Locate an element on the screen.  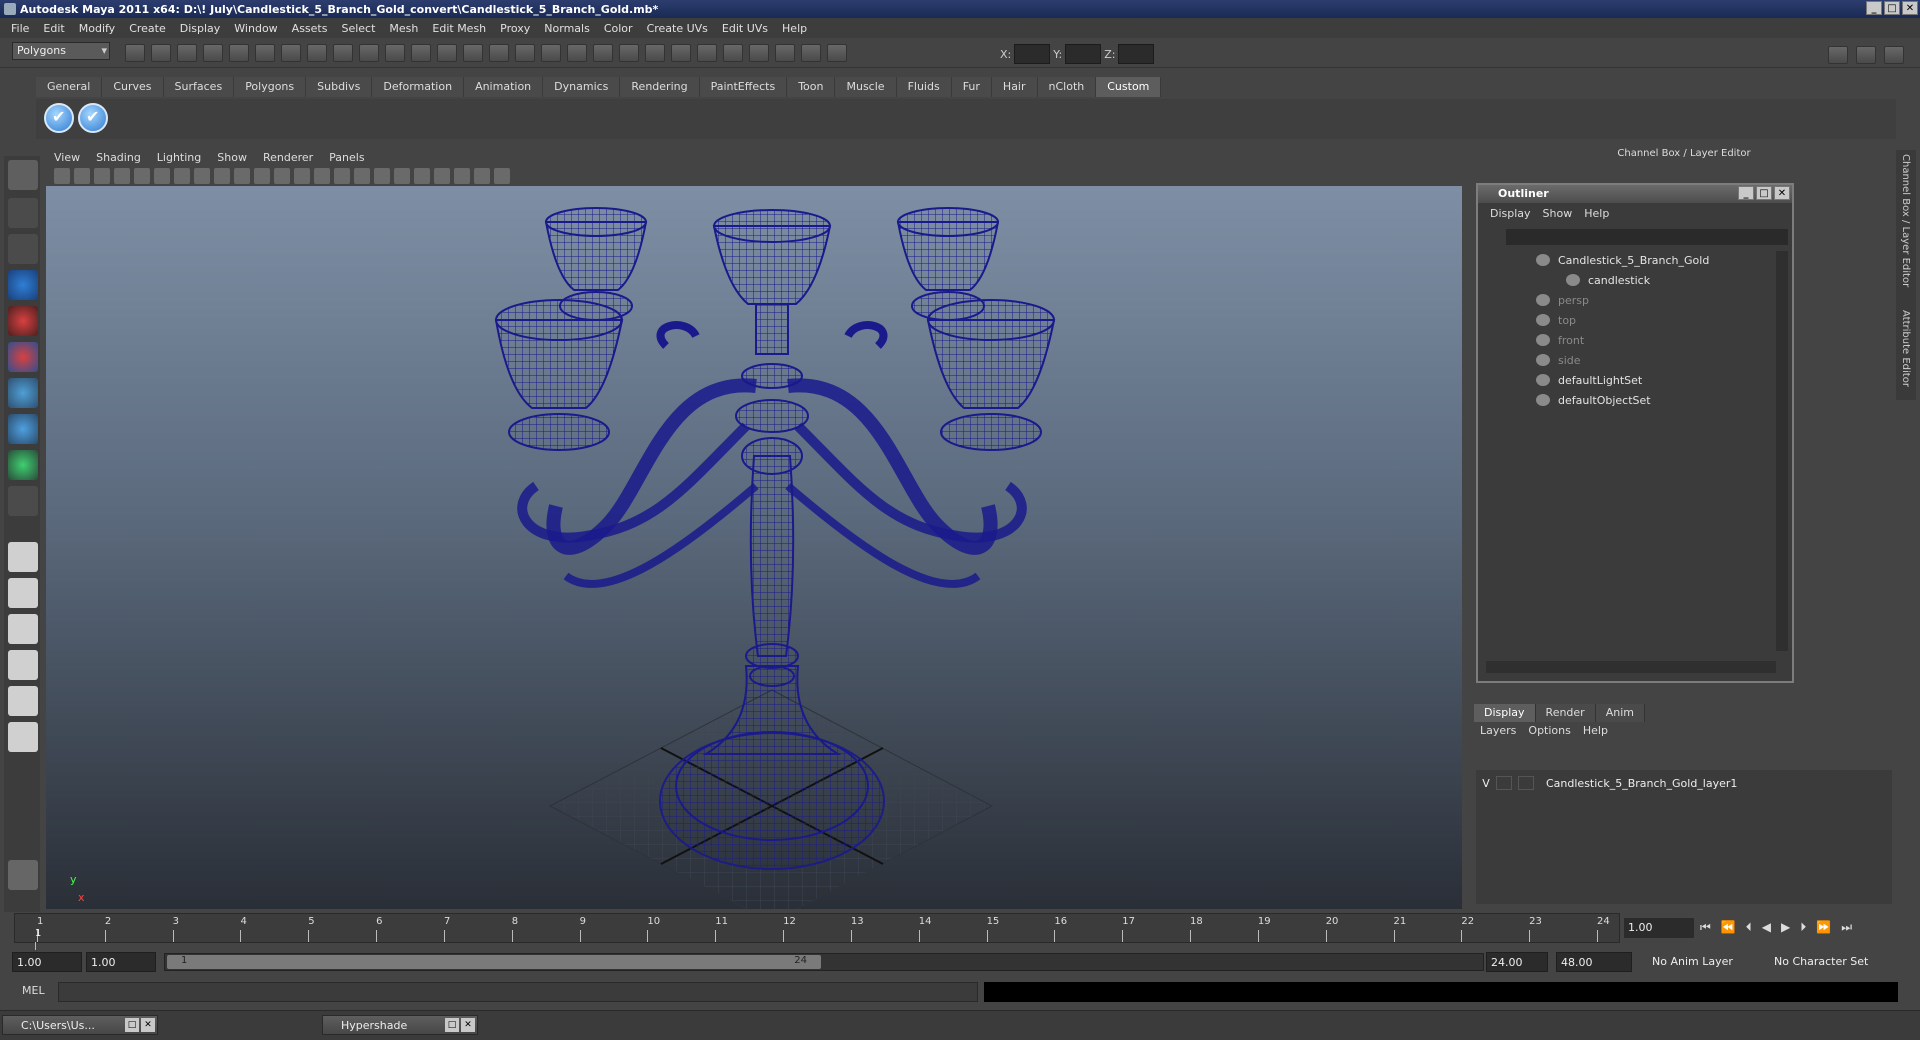
outliner-close-button: ✕ is located at coordinates (1782, 193).